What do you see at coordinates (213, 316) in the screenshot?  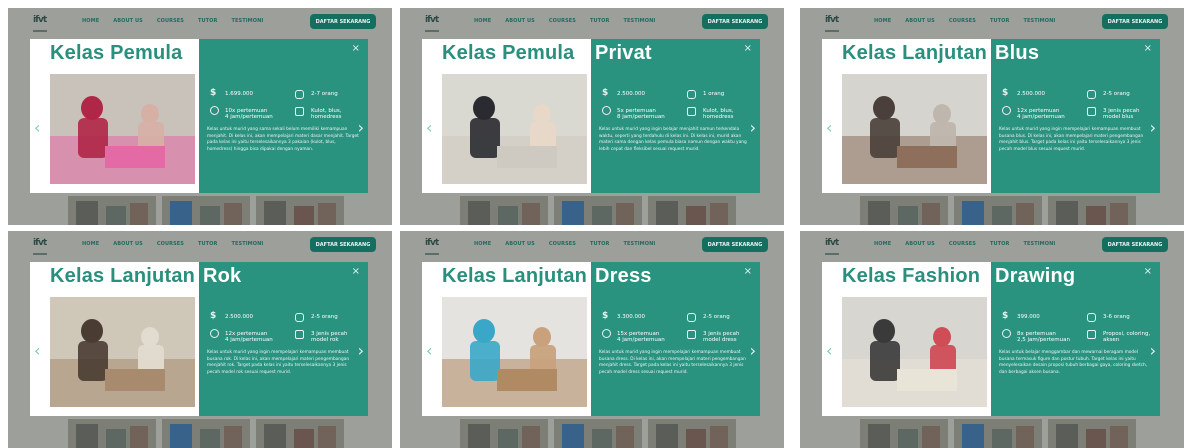 I see `price-icon: $` at bounding box center [213, 316].